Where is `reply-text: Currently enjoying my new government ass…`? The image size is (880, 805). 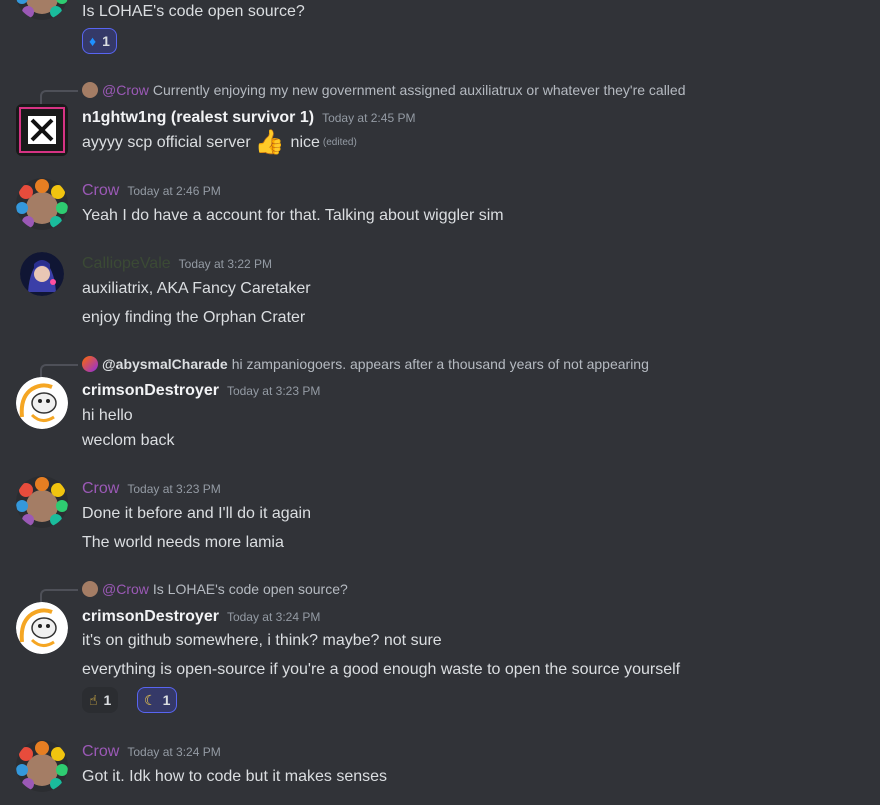
reply-text: Currently enjoying my new government ass… is located at coordinates (419, 90).